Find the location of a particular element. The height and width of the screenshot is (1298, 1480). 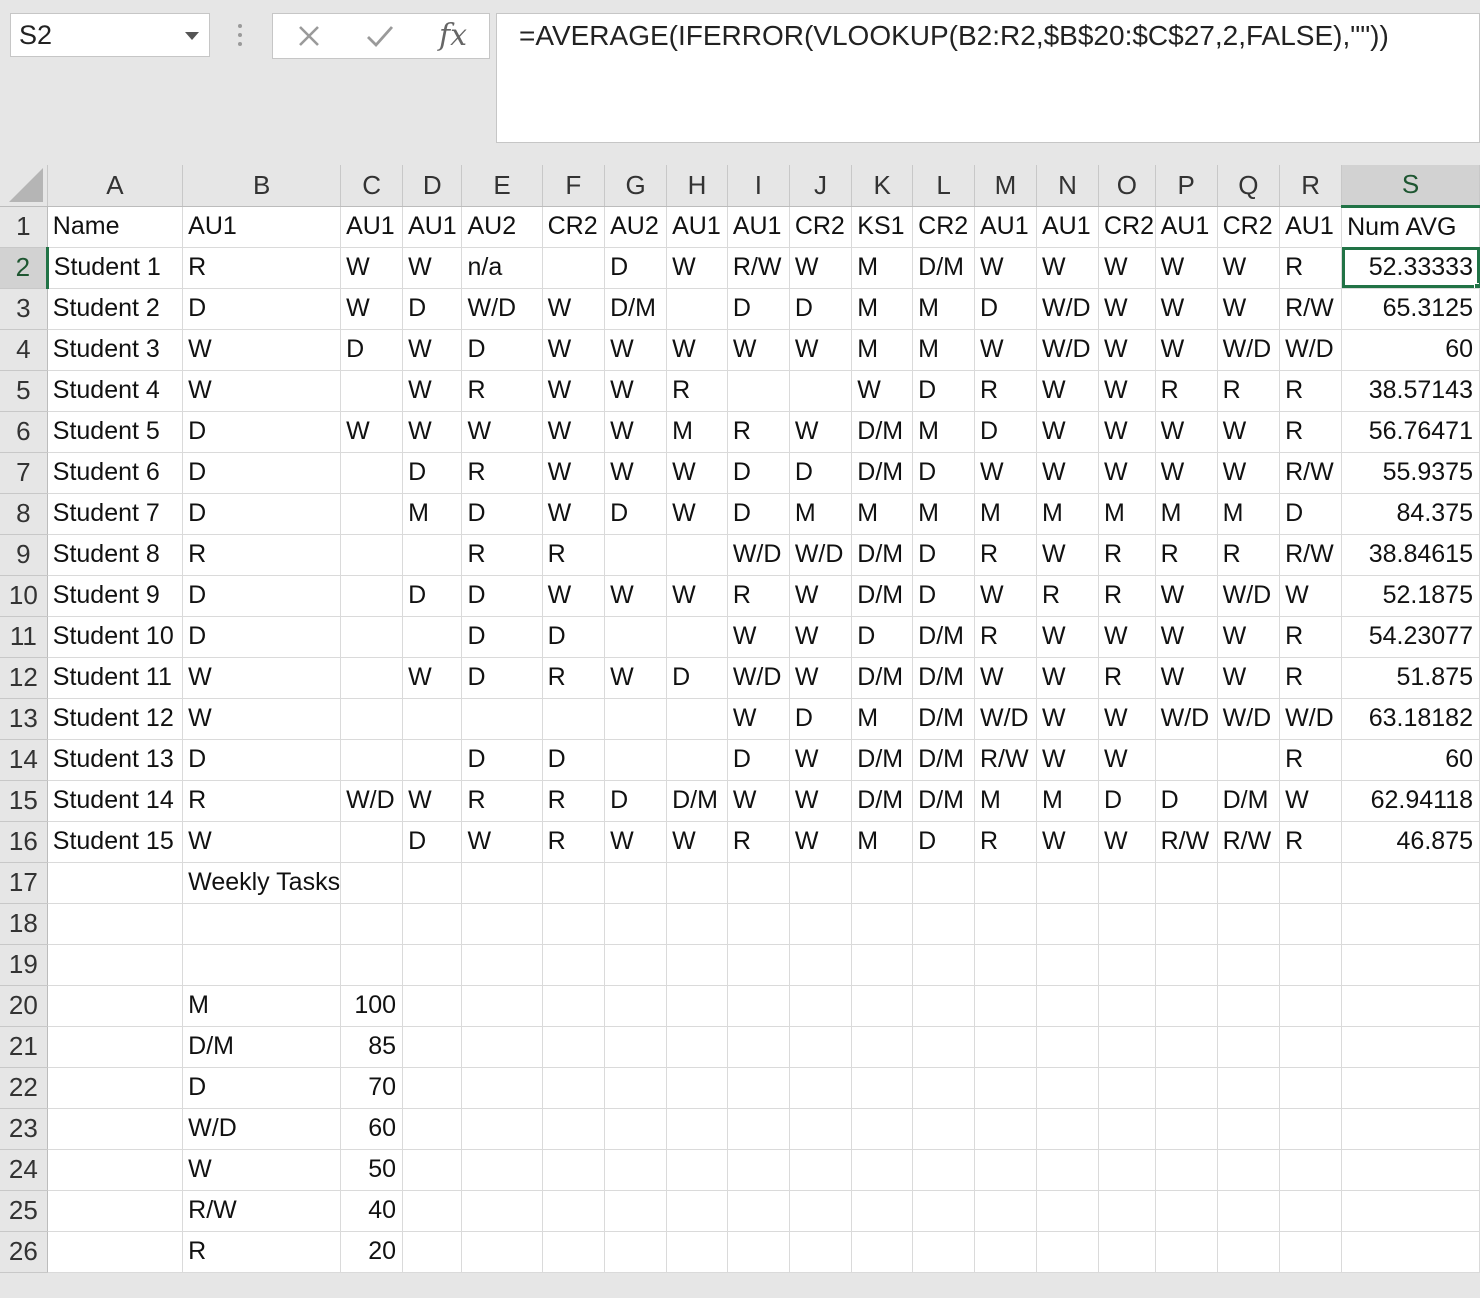

cell-b20: M is located at coordinates (262, 1006).